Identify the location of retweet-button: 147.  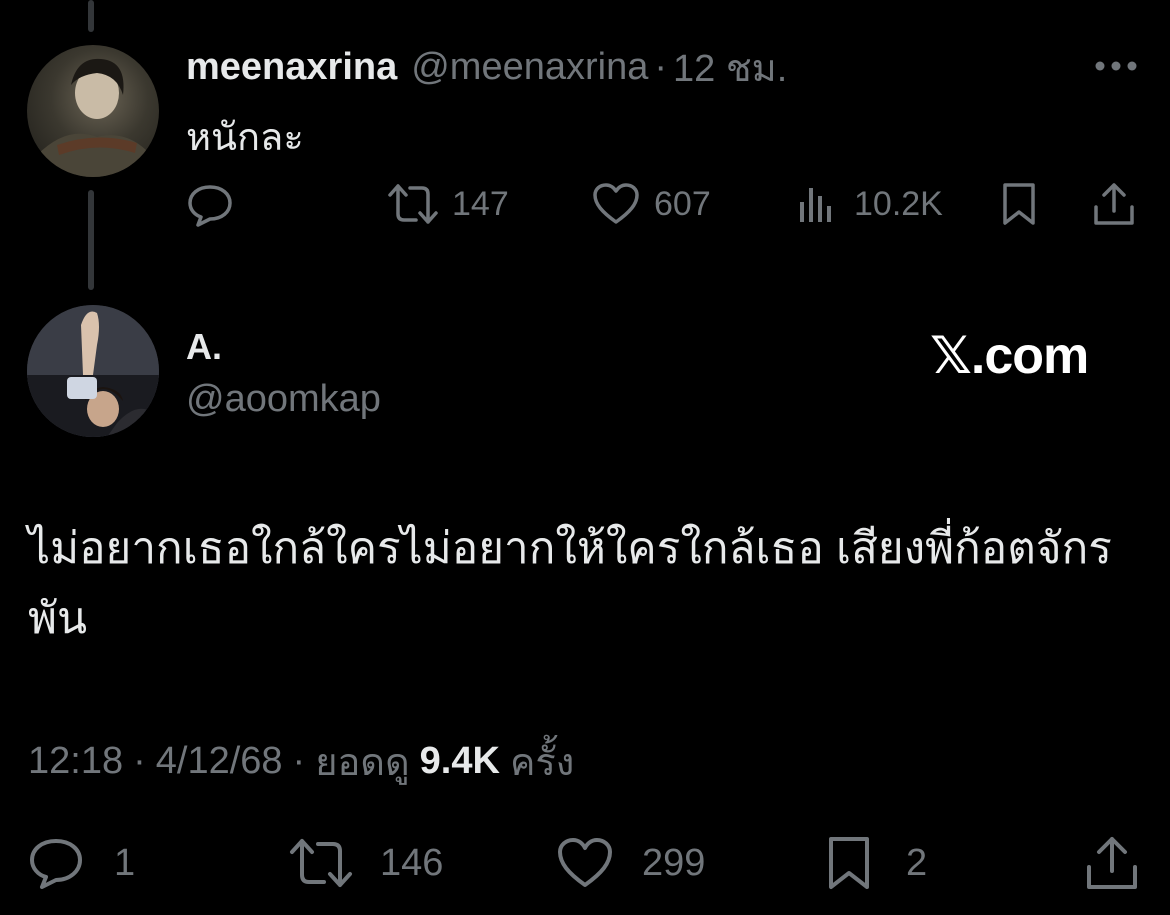
(447, 204).